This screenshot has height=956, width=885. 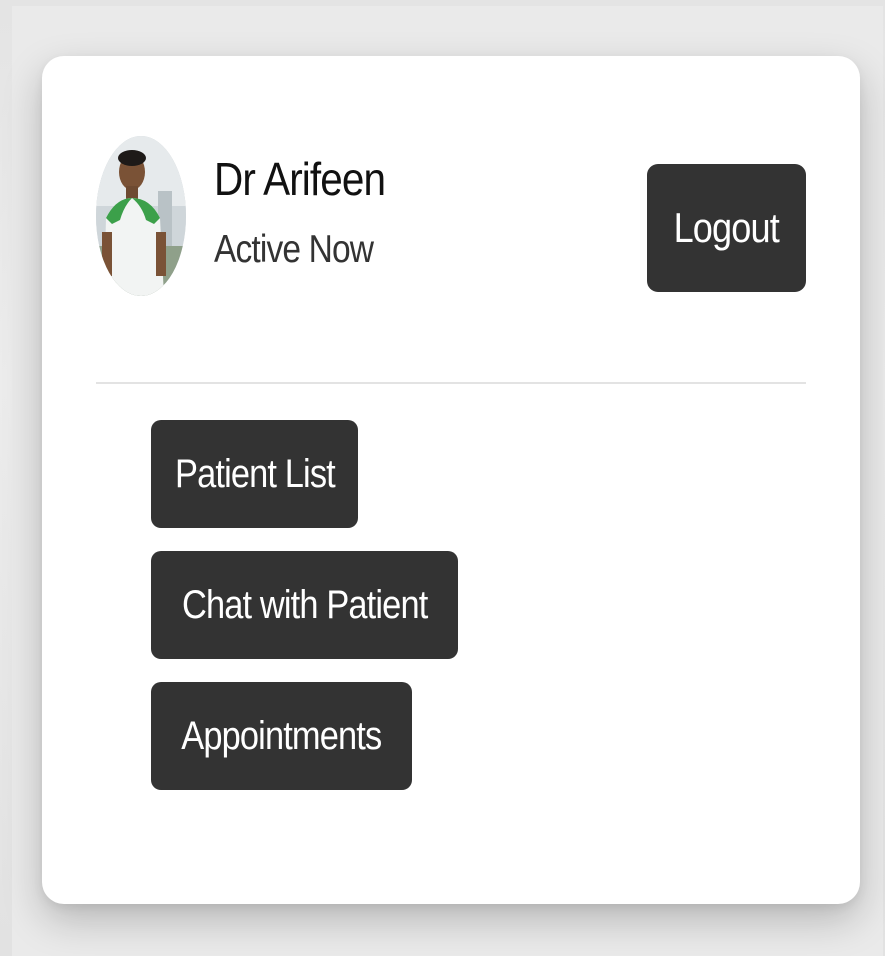 What do you see at coordinates (300, 179) in the screenshot?
I see `user-name: Dr Arifeen` at bounding box center [300, 179].